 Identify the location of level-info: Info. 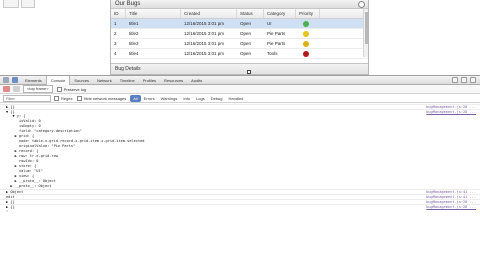
(186, 98).